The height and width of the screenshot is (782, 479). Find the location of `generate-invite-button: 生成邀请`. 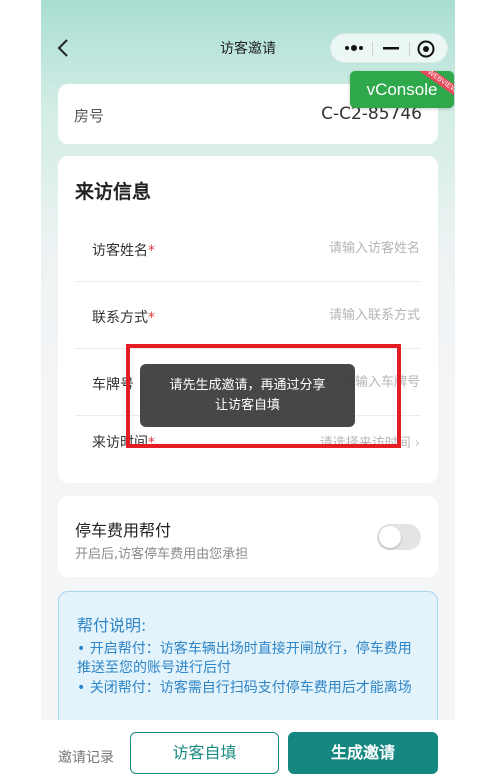

generate-invite-button: 生成邀请 is located at coordinates (363, 753).